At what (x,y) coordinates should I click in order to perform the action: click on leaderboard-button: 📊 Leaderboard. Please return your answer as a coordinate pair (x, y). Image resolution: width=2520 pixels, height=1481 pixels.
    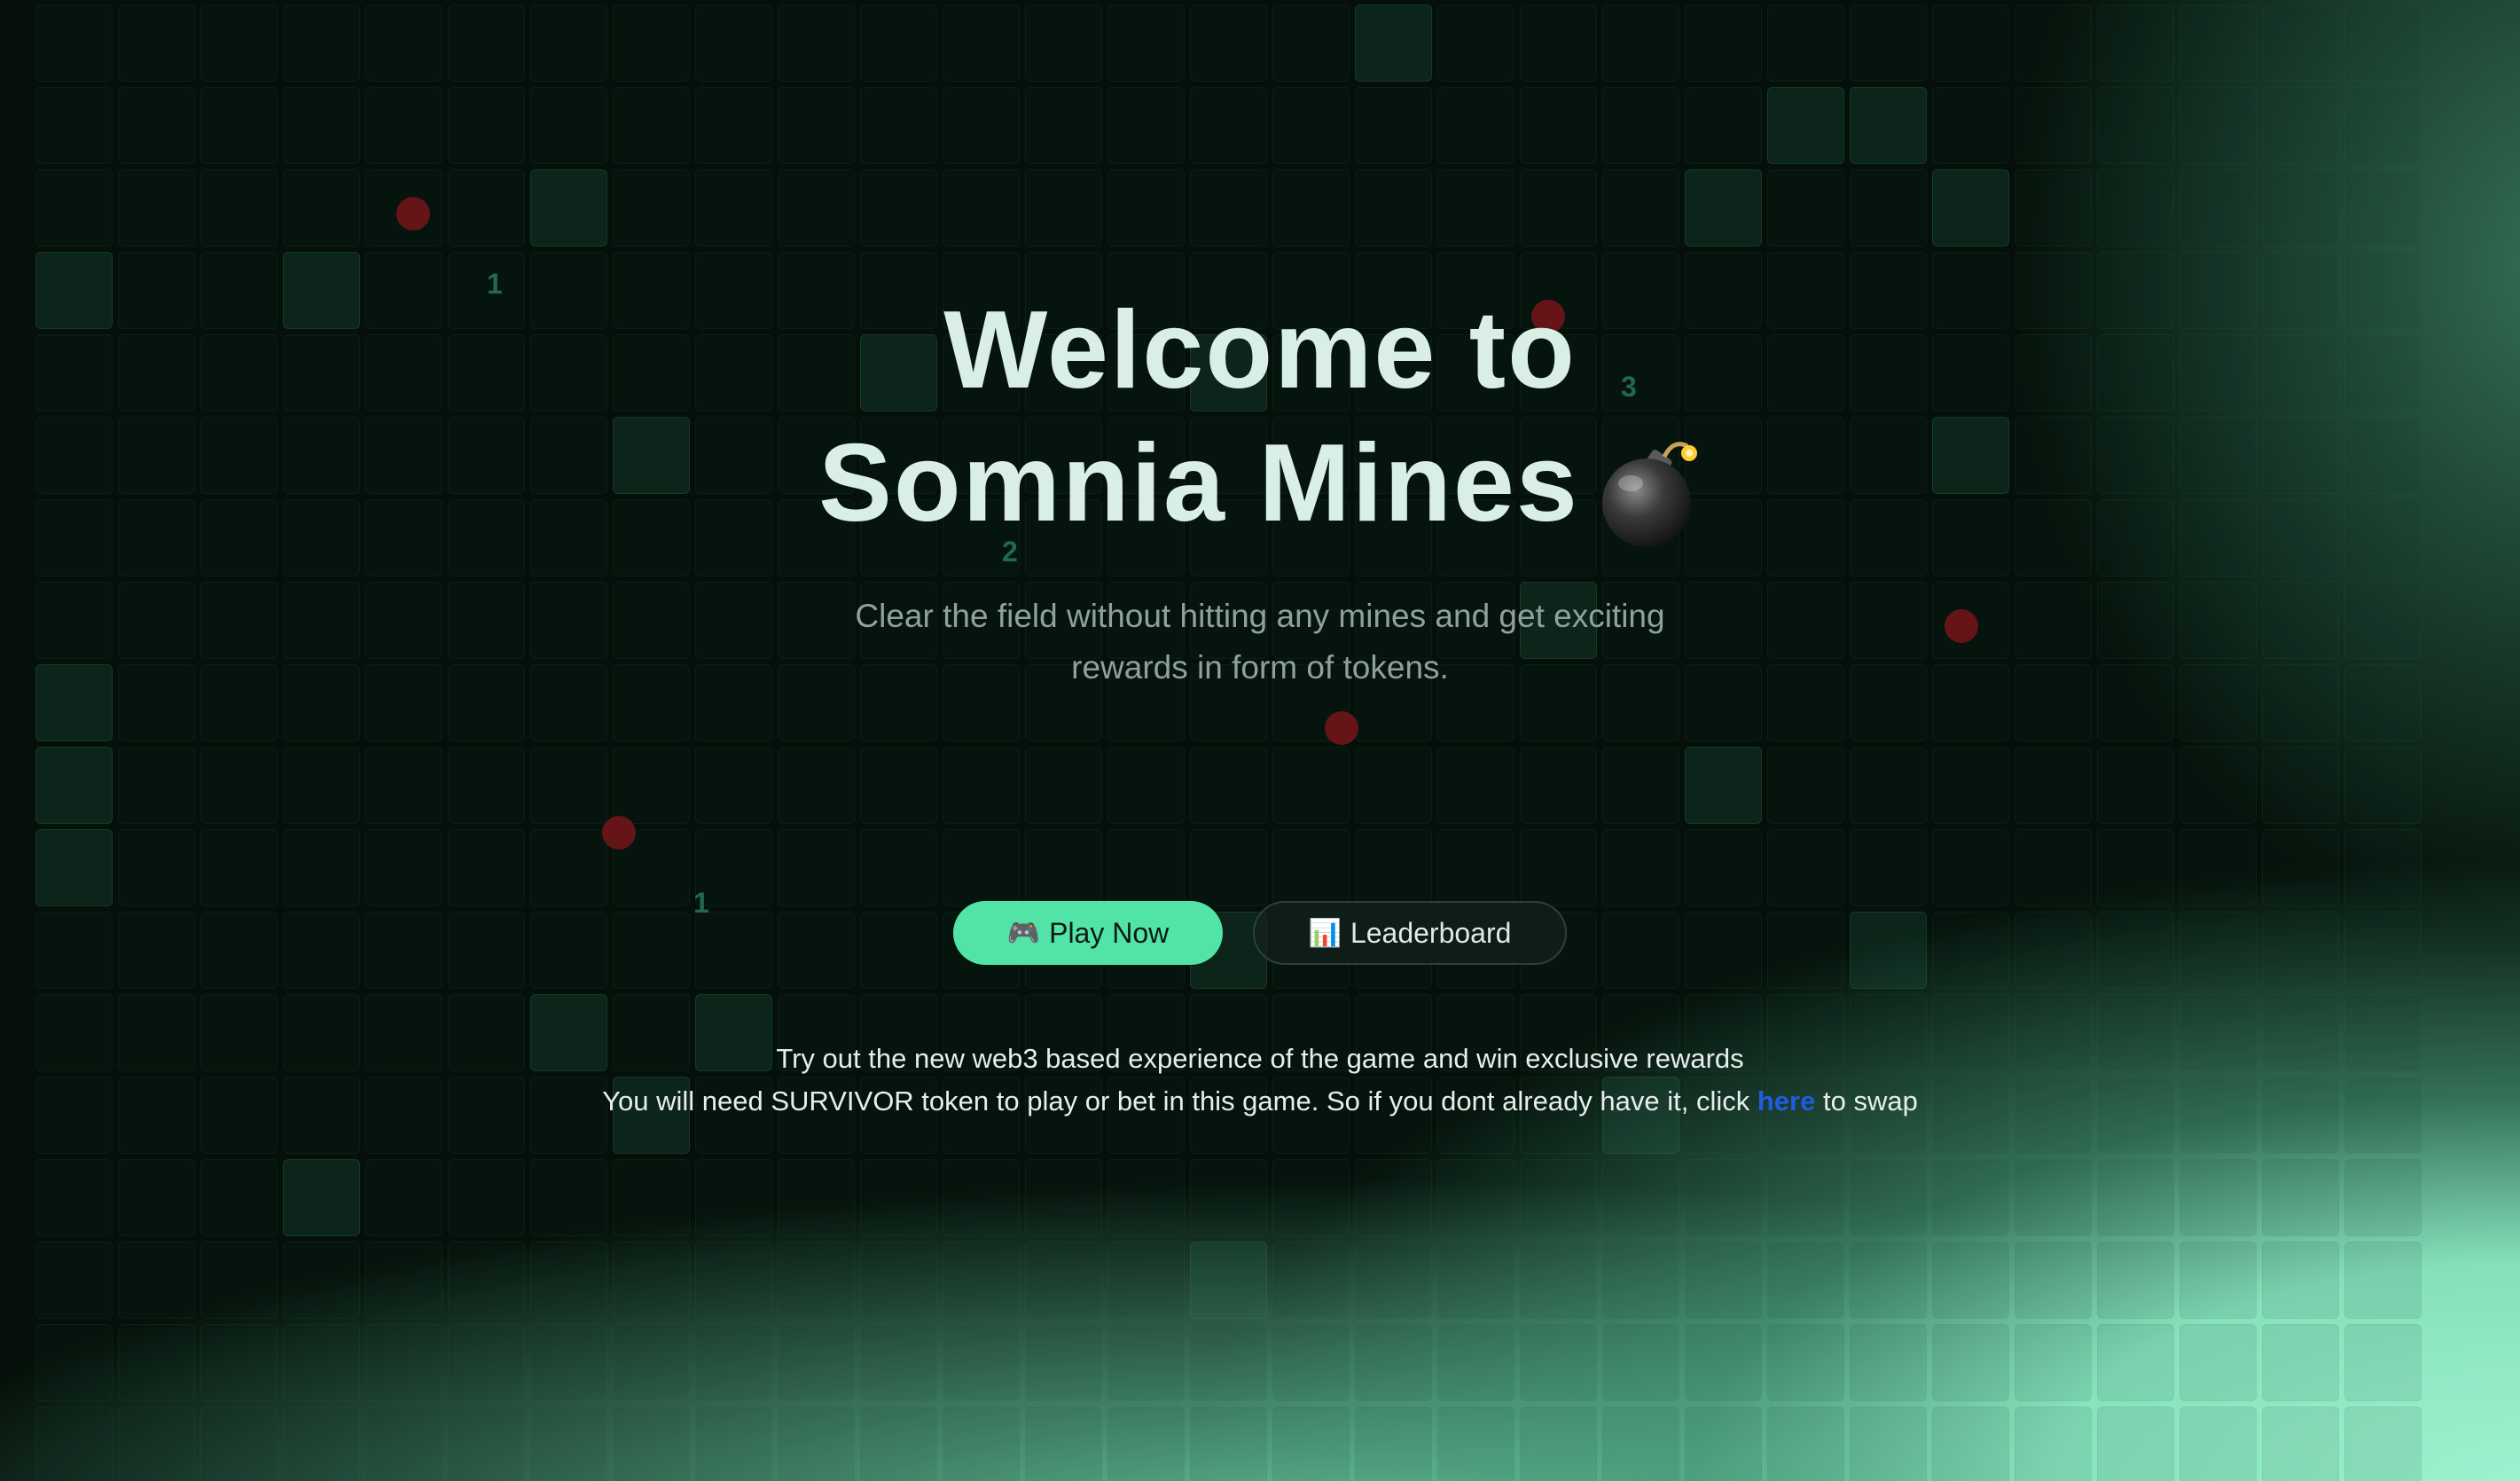
    Looking at the image, I should click on (1410, 933).